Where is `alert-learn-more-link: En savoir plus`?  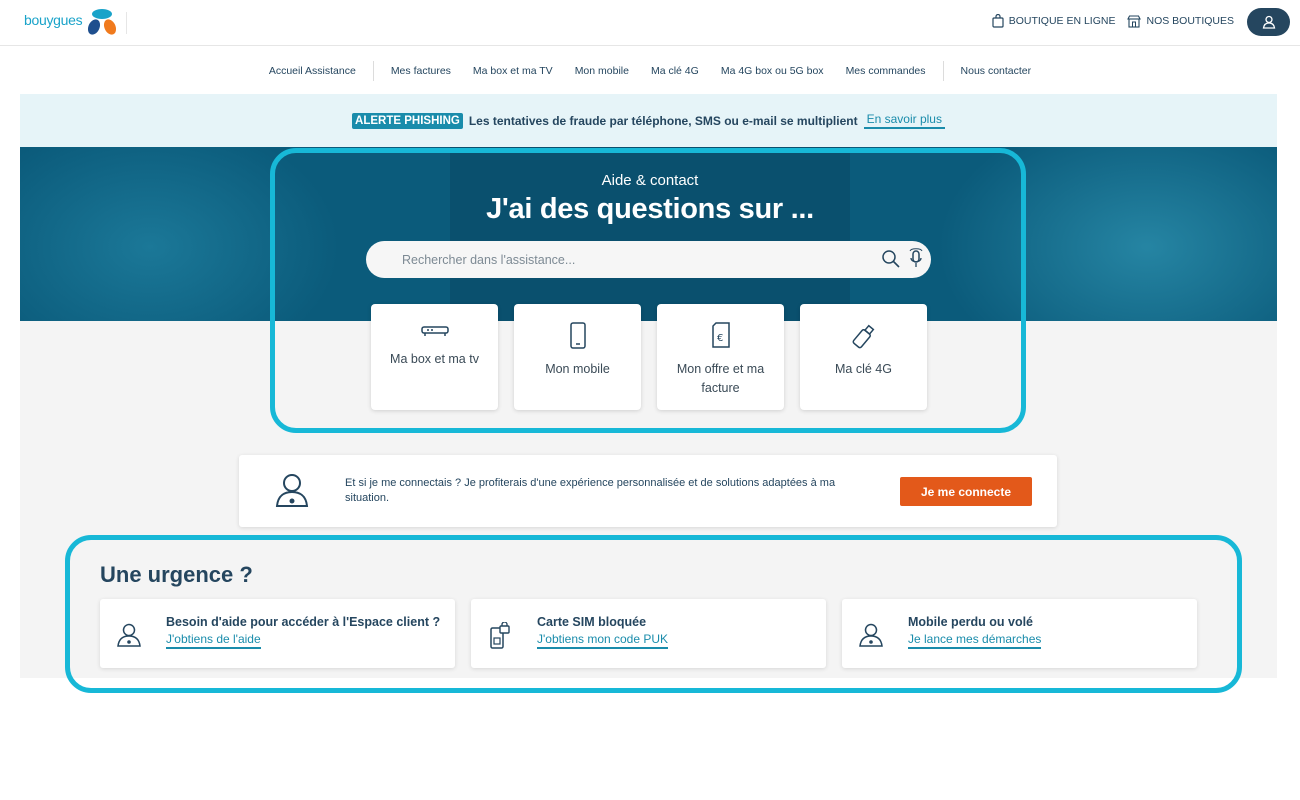
alert-learn-more-link: En savoir plus is located at coordinates (904, 120).